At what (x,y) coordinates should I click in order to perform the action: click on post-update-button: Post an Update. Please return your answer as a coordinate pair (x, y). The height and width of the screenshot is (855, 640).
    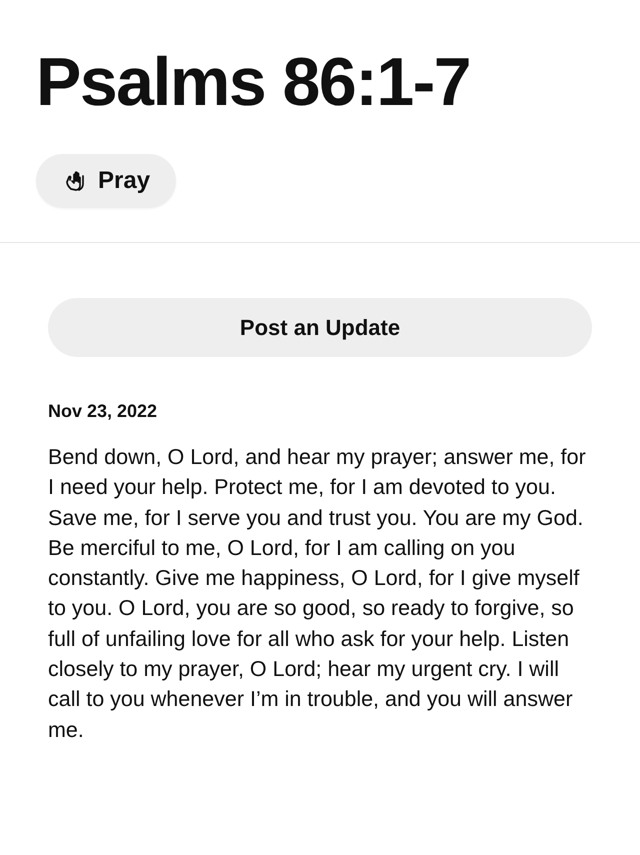
    Looking at the image, I should click on (320, 327).